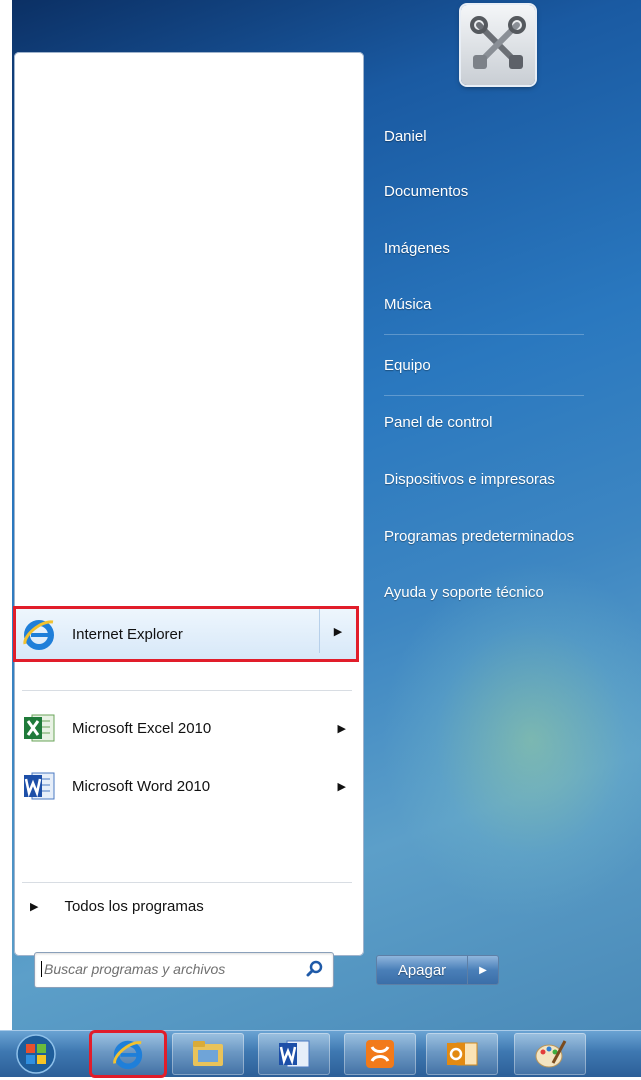 The width and height of the screenshot is (641, 1080). I want to click on shutdown-control: Apagar ▶, so click(437, 970).